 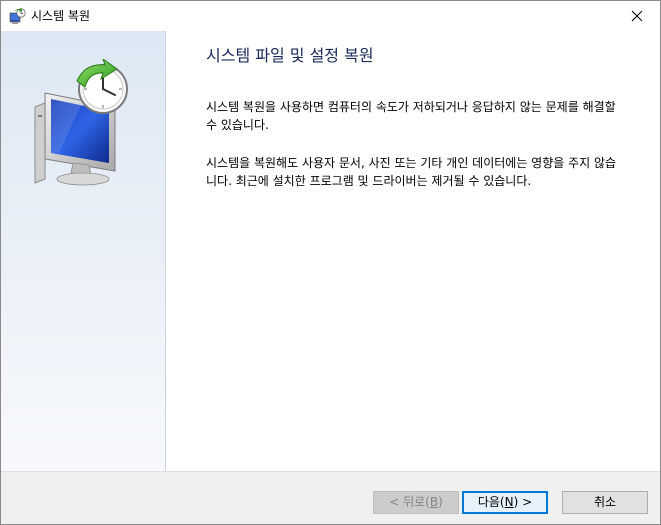 I want to click on next-button: 다음(N) >, so click(x=505, y=502).